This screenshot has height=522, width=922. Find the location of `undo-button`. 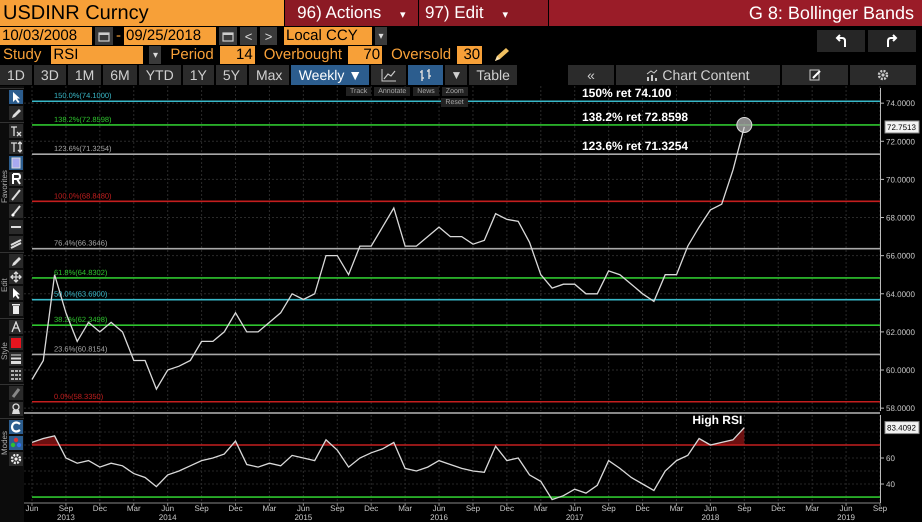

undo-button is located at coordinates (841, 41).